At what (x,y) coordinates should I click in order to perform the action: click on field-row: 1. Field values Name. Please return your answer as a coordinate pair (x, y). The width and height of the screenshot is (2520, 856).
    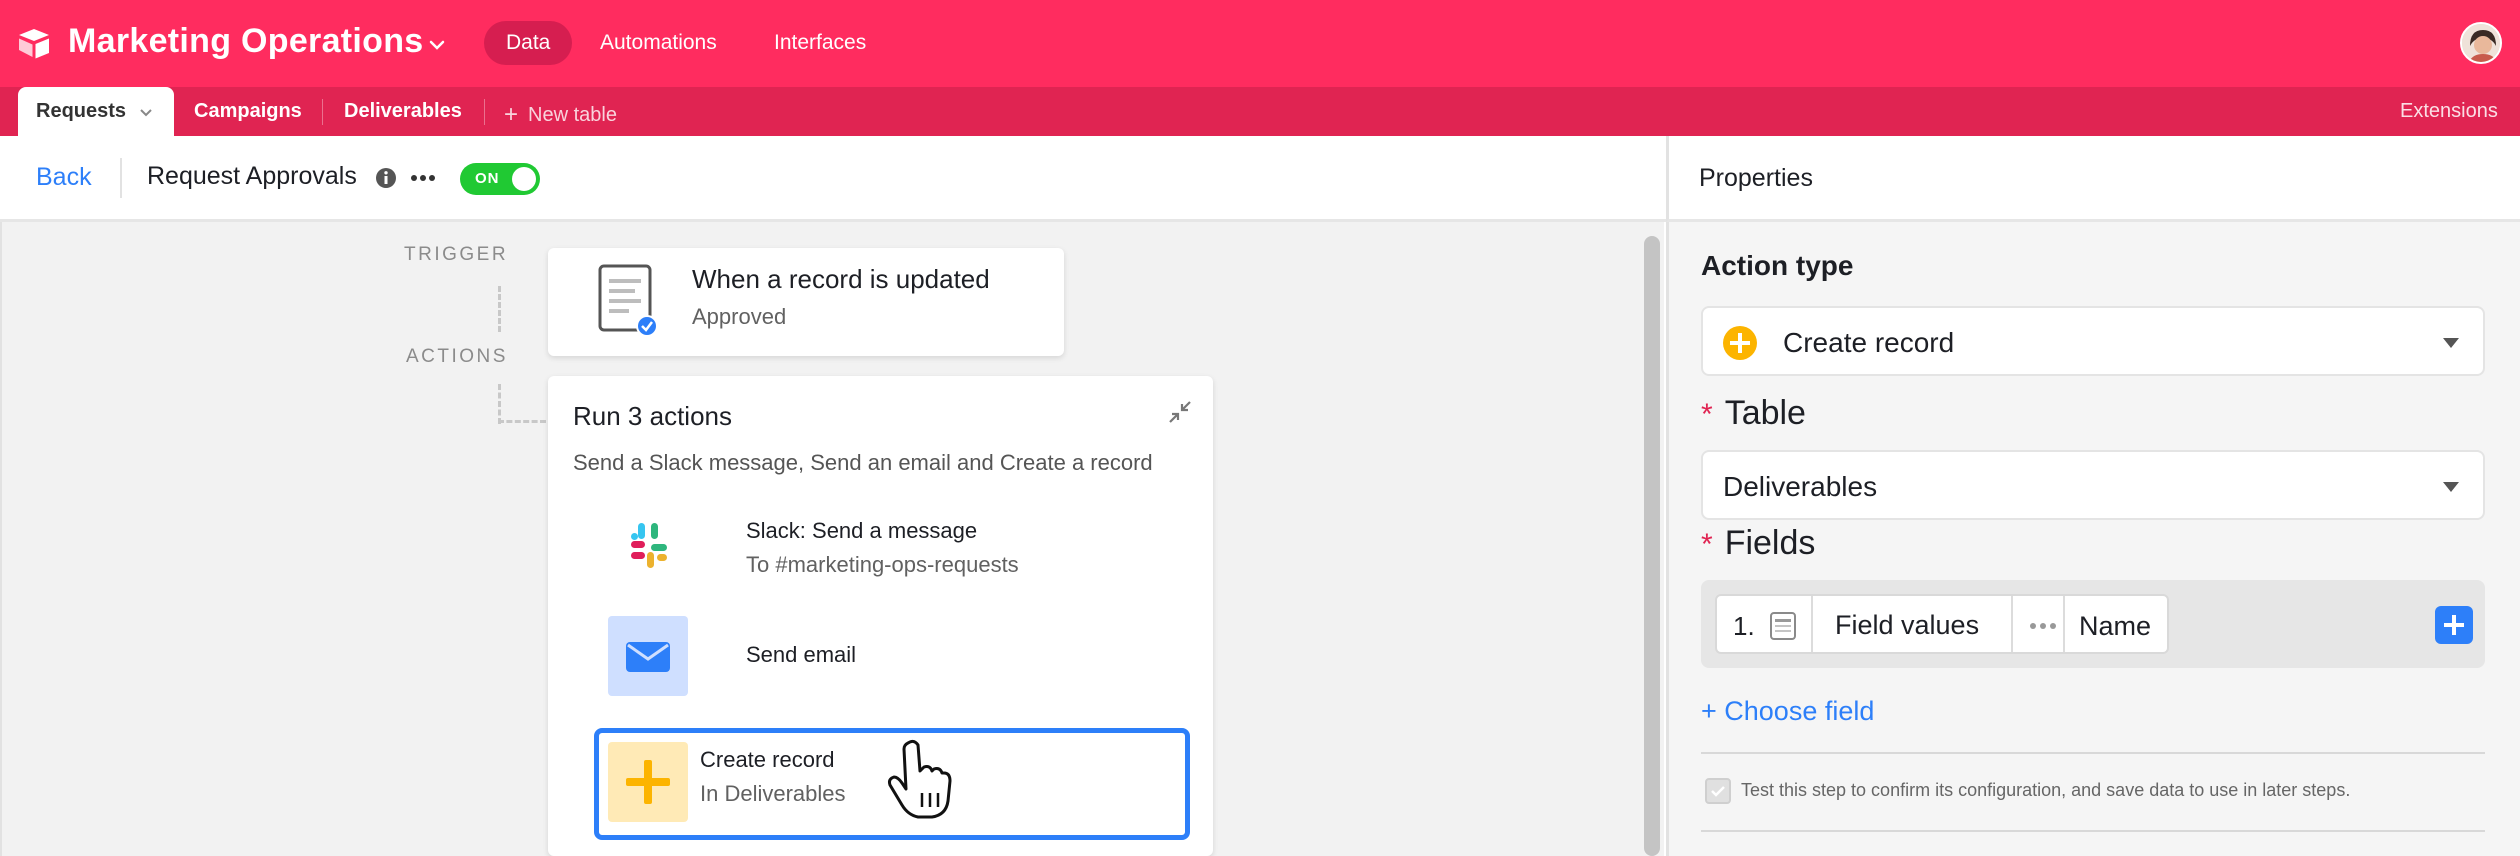
    Looking at the image, I should click on (1942, 624).